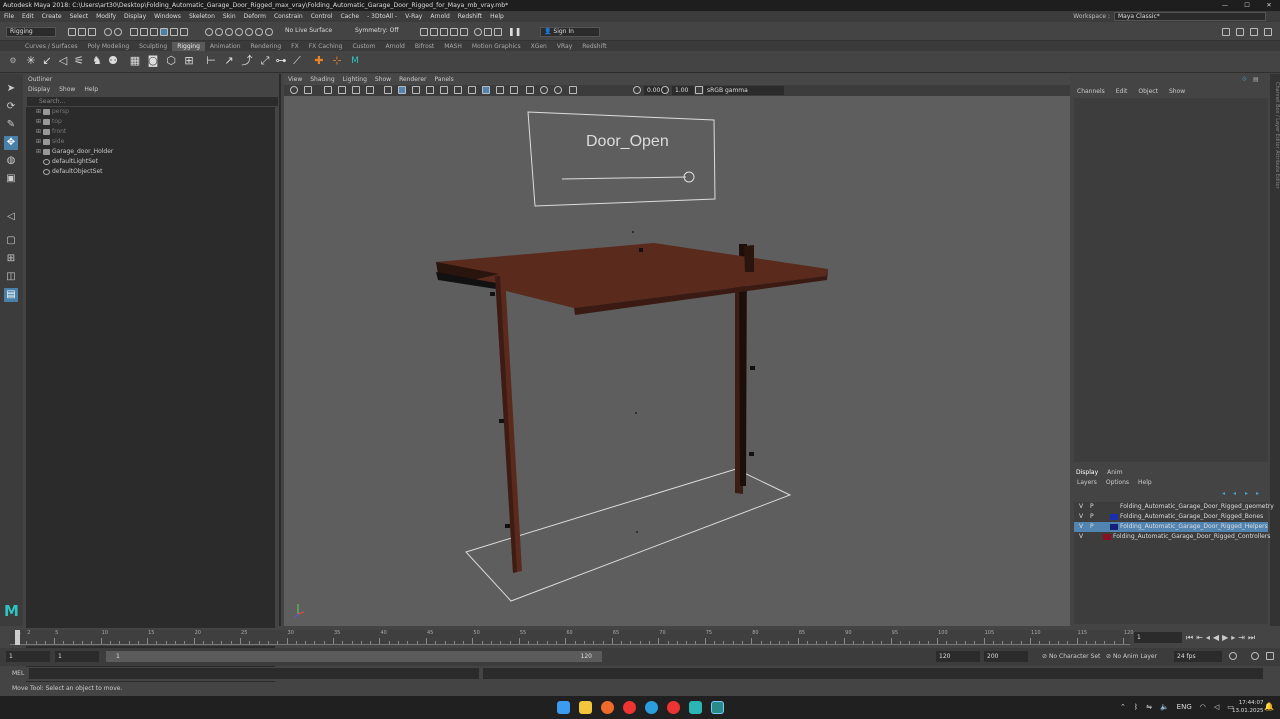 The width and height of the screenshot is (1280, 719). Describe the element at coordinates (106, 16) in the screenshot. I see `menu-item-4: Modify` at that location.